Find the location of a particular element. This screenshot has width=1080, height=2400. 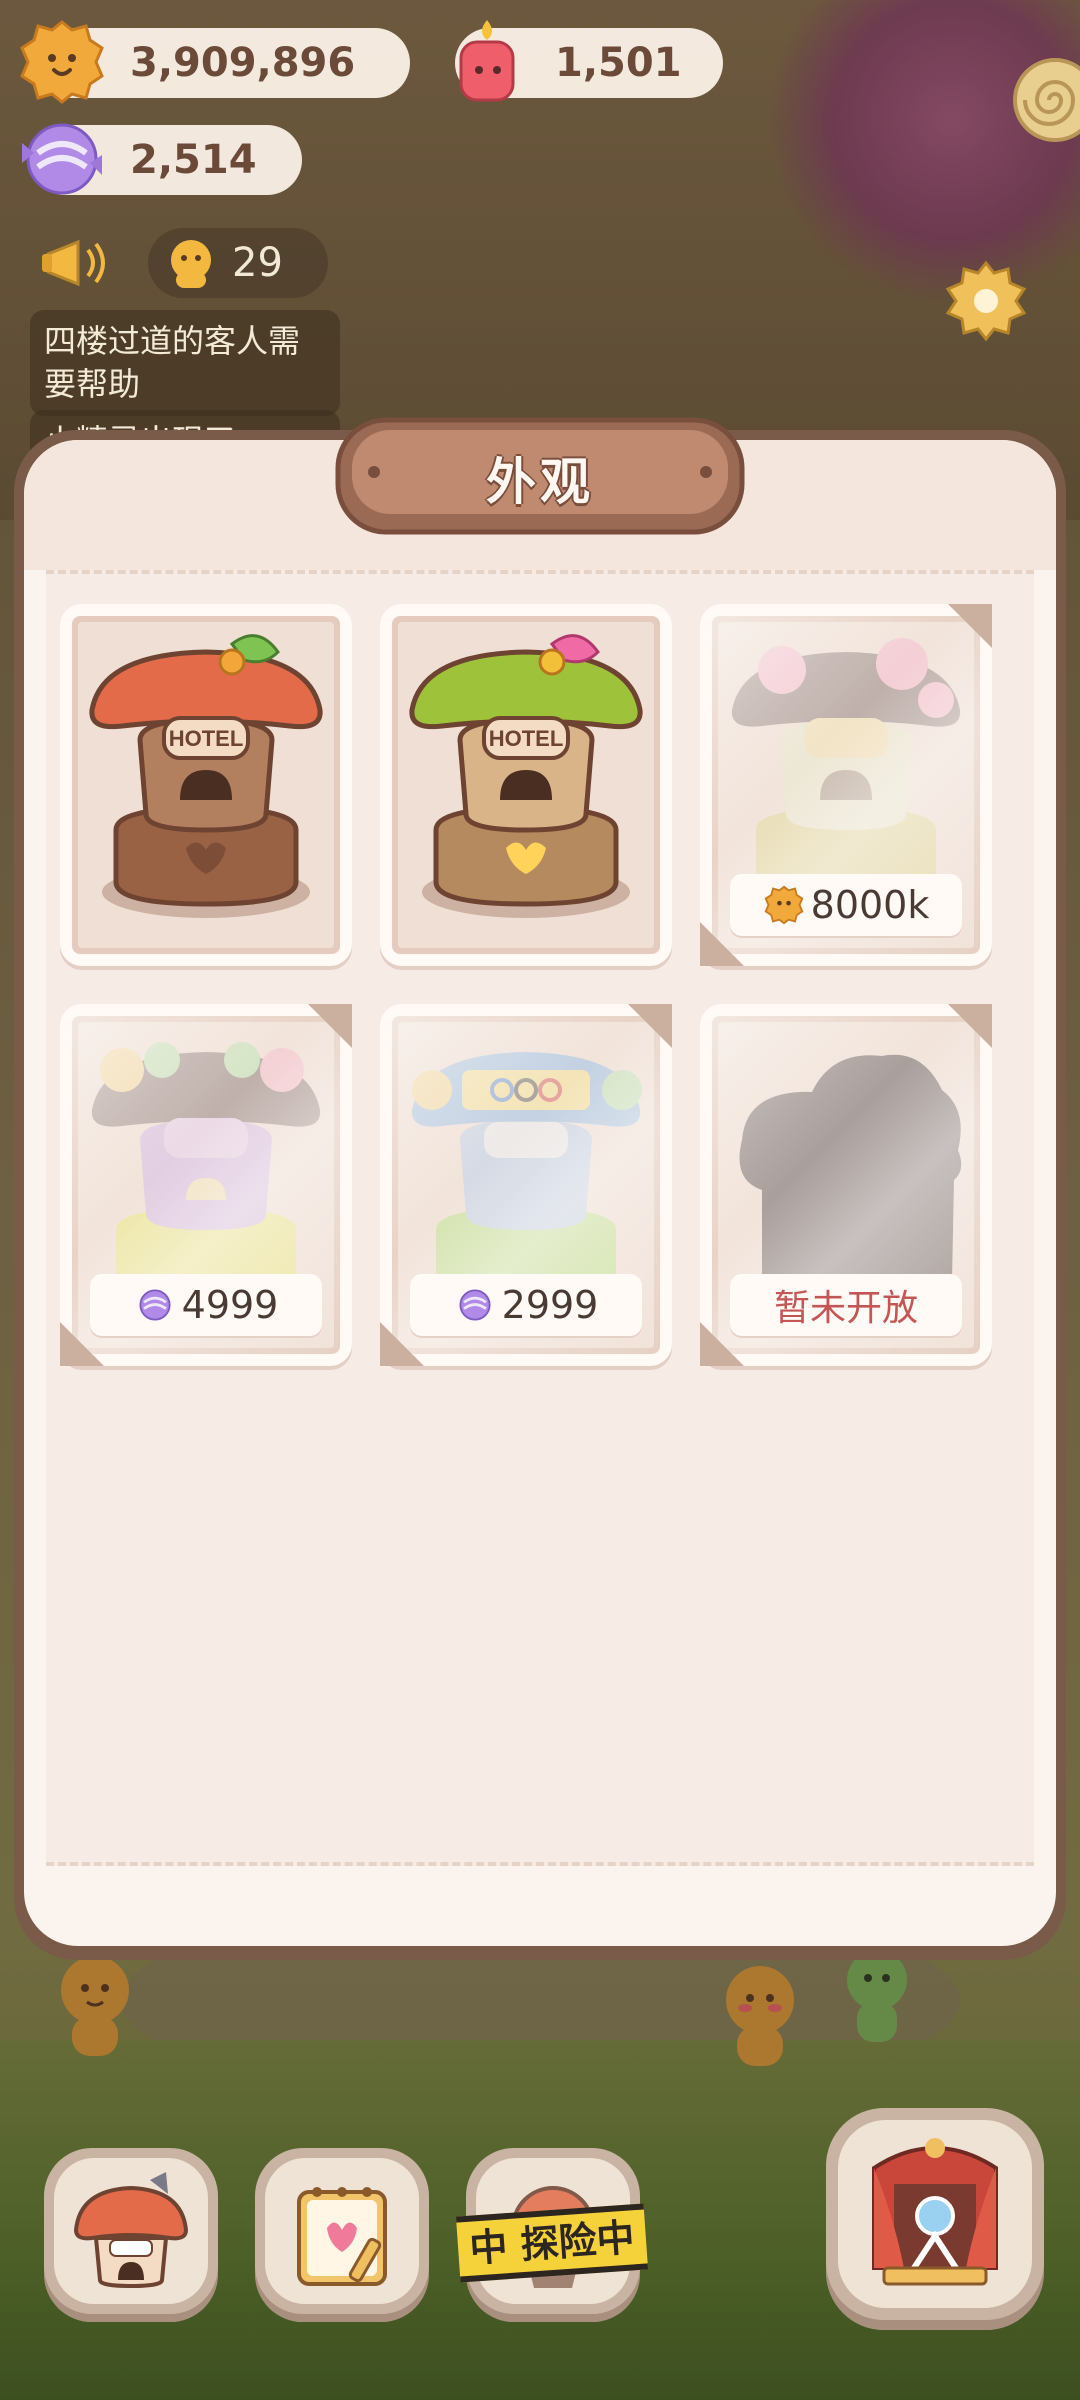

price-tag: 2999 is located at coordinates (526, 1305).